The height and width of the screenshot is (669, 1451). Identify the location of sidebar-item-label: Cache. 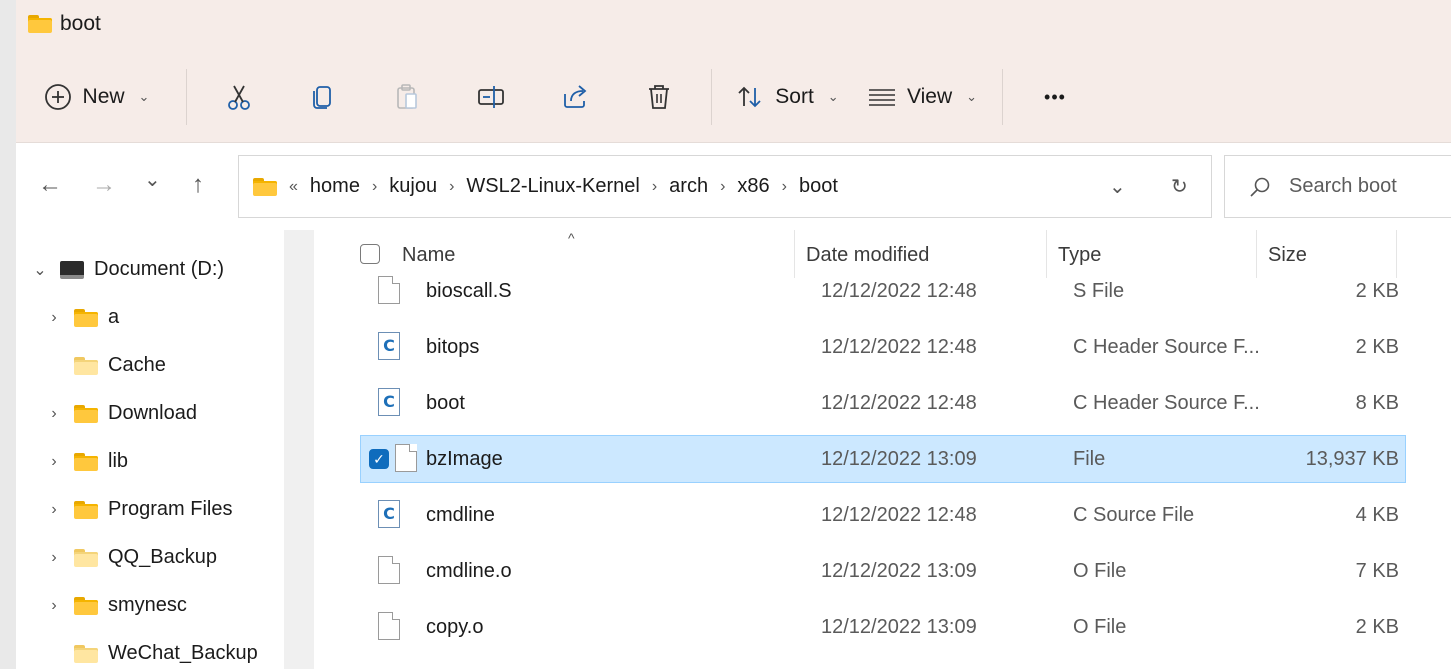
(137, 365).